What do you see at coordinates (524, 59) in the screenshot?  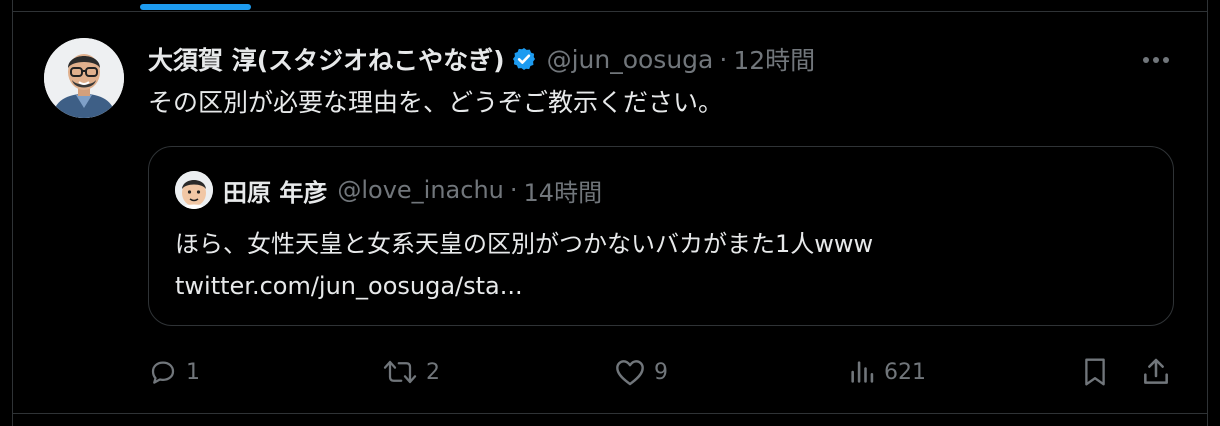 I see `verified-badge-icon` at bounding box center [524, 59].